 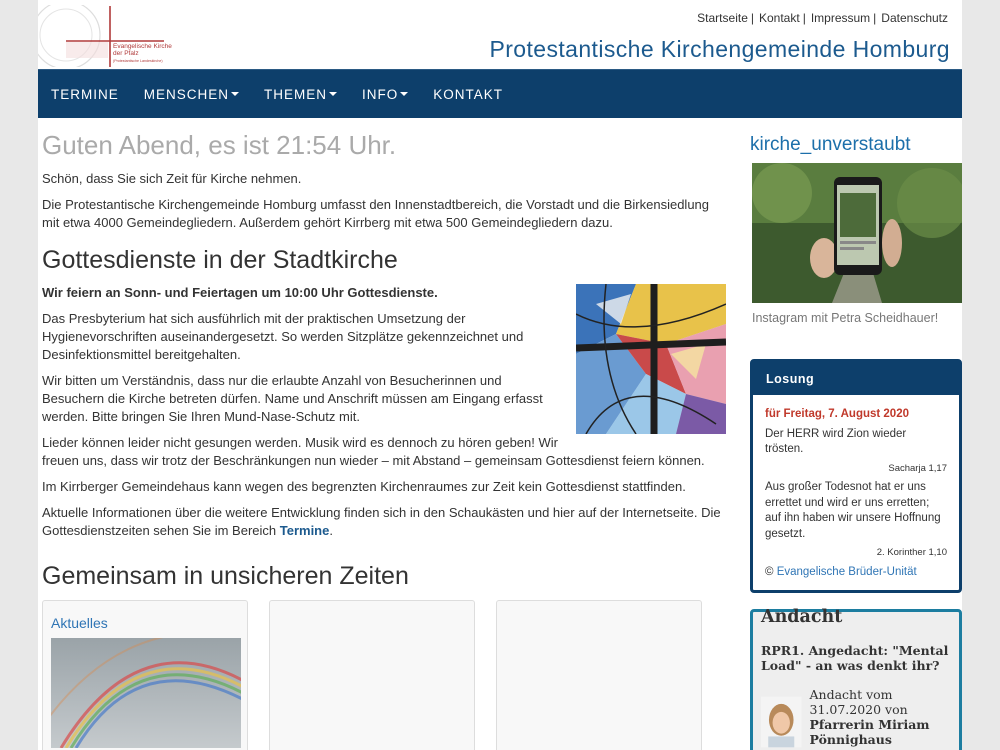 What do you see at coordinates (380, 94) in the screenshot?
I see `nav-label: INFO` at bounding box center [380, 94].